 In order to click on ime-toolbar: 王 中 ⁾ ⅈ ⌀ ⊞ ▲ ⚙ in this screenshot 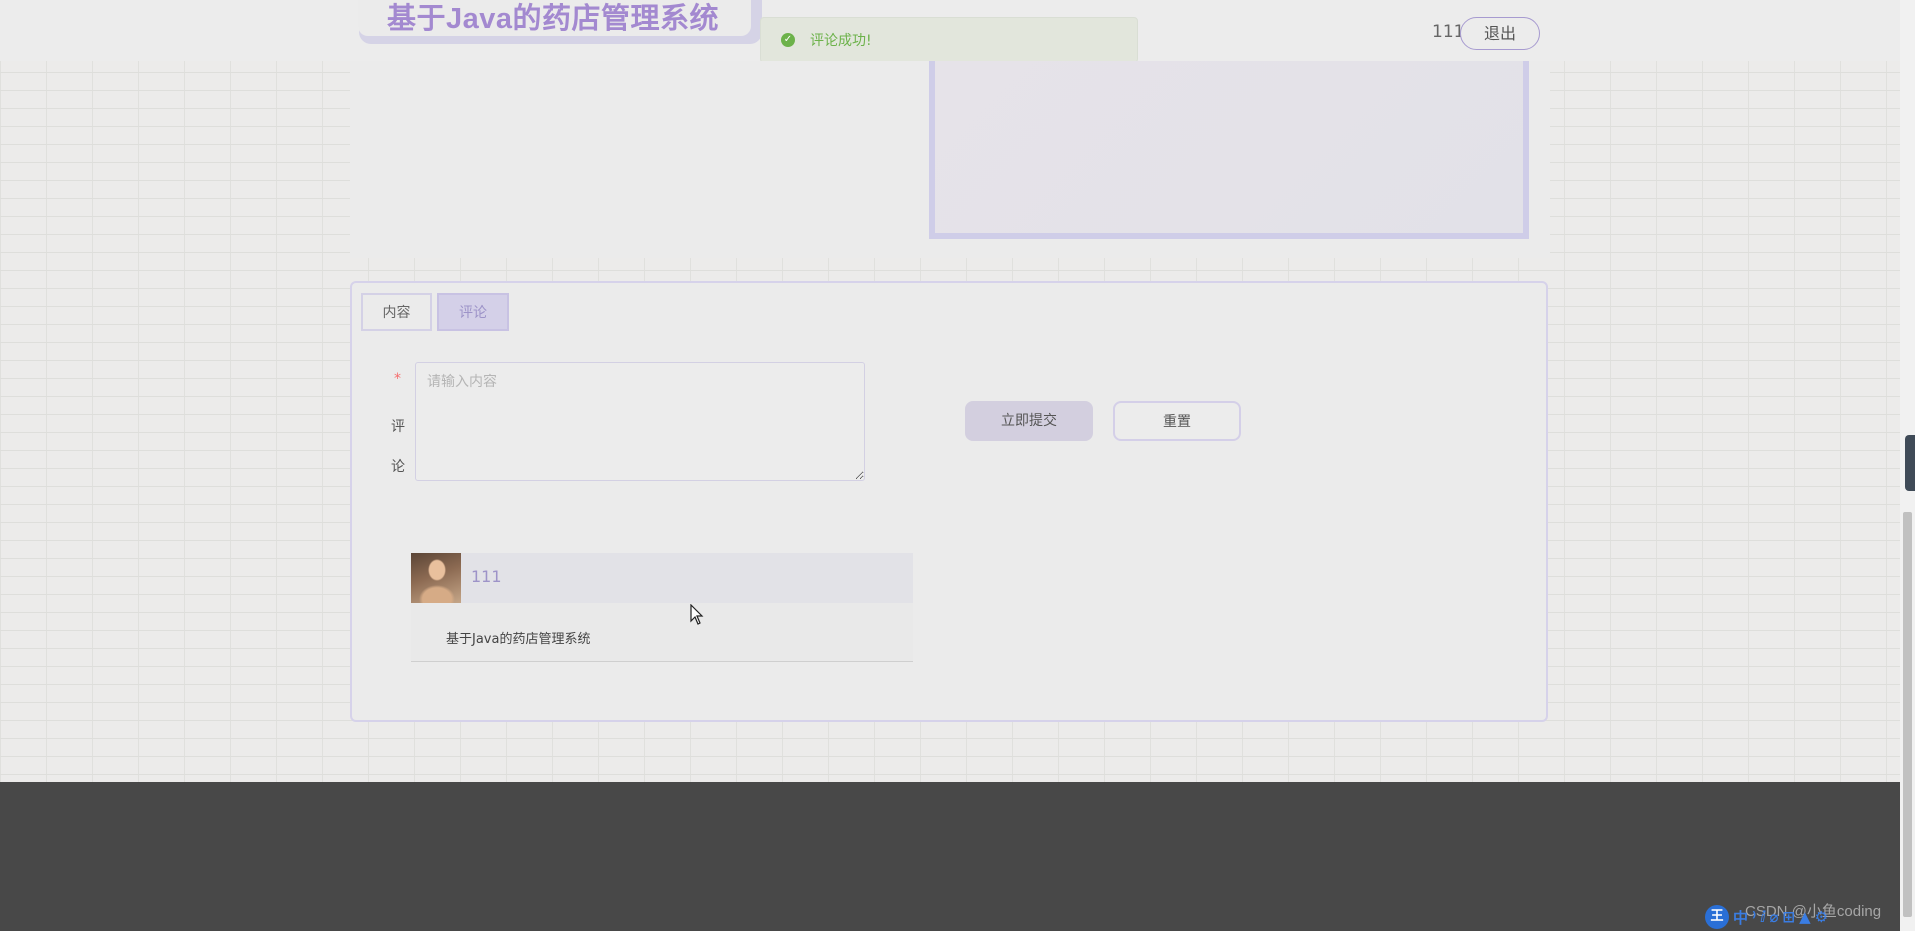, I will do `click(1766, 917)`.